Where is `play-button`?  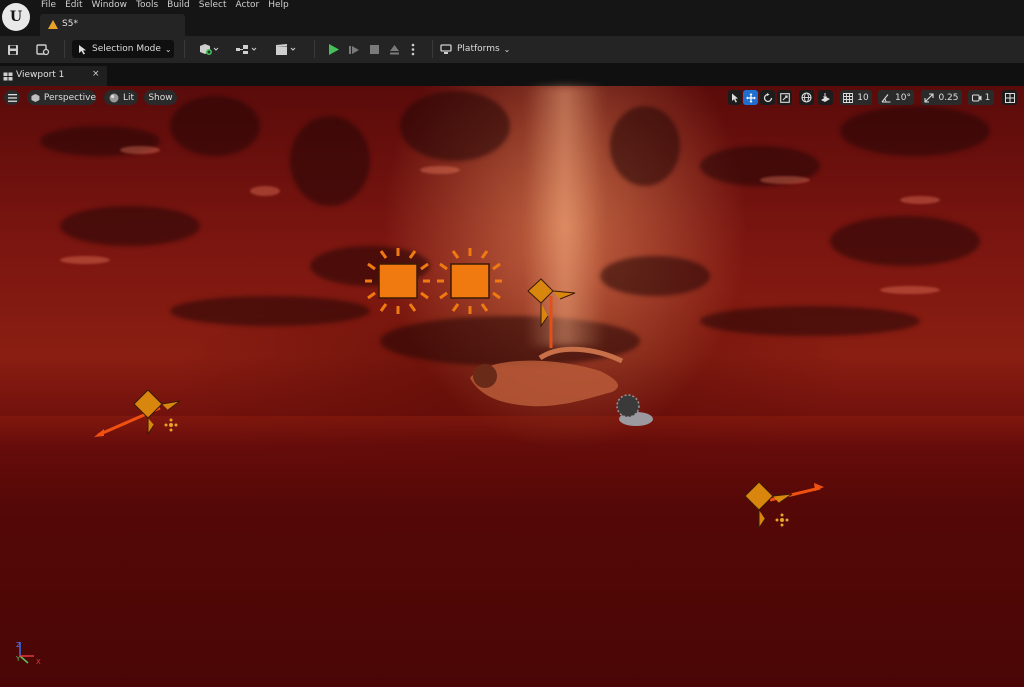
play-button is located at coordinates (333, 49).